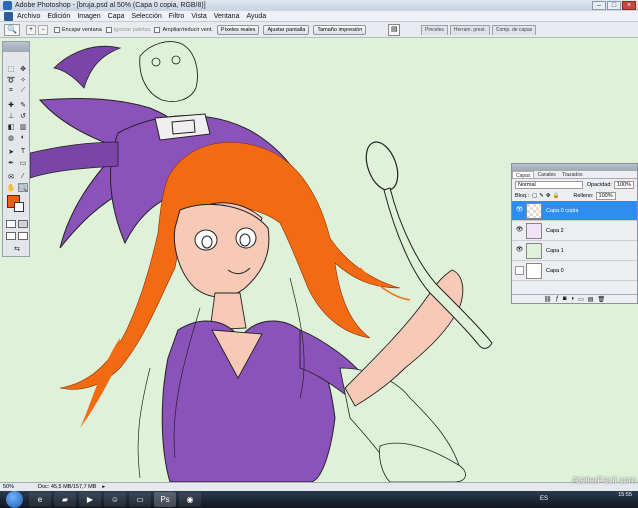 The width and height of the screenshot is (638, 508). Describe the element at coordinates (165, 499) in the screenshot. I see `photoshop-taskbar-icon: Ps` at that location.